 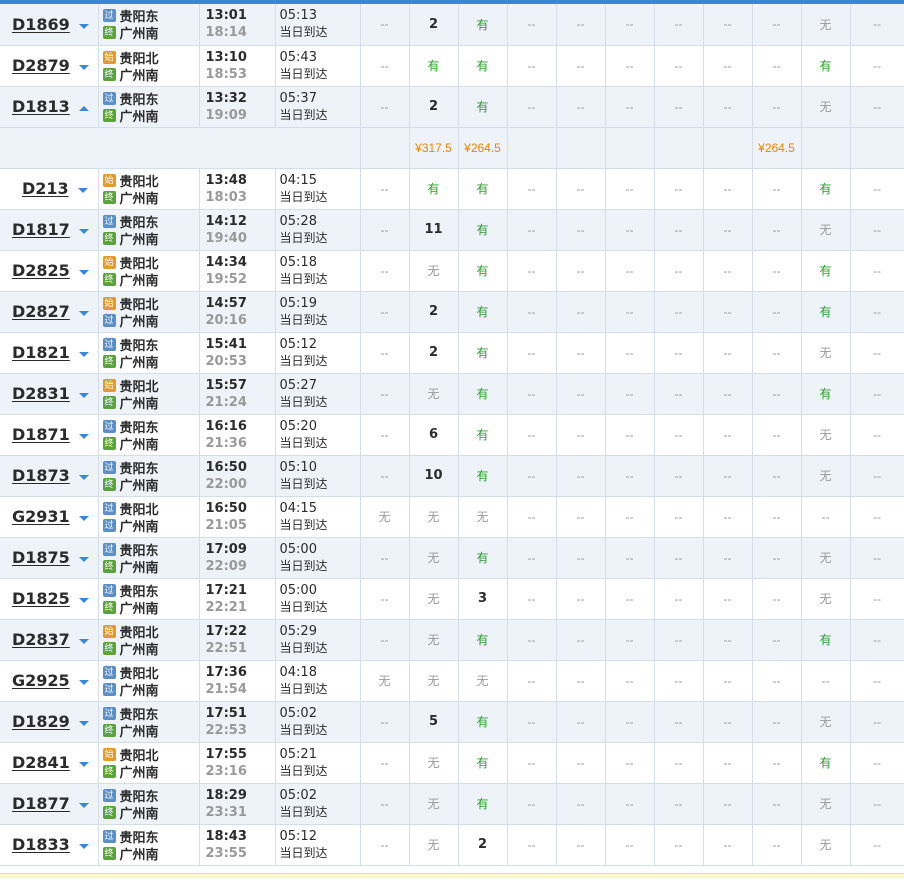 What do you see at coordinates (41, 229) in the screenshot?
I see `train-number-link: D1817` at bounding box center [41, 229].